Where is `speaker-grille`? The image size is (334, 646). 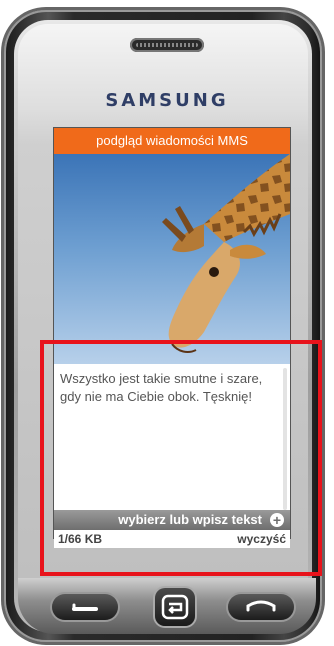 speaker-grille is located at coordinates (167, 45).